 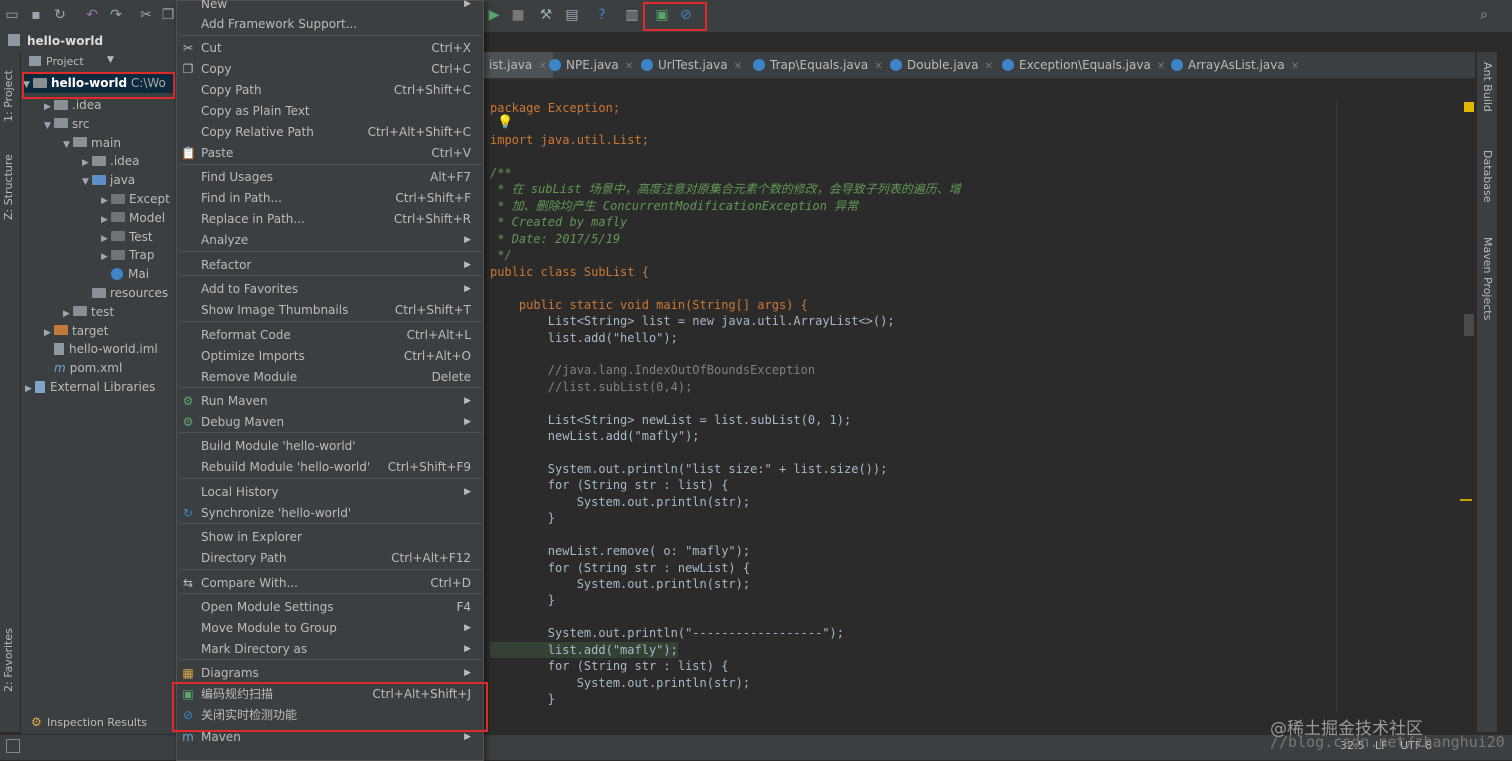 I want to click on tree-item: m pom.xml, so click(x=83, y=368).